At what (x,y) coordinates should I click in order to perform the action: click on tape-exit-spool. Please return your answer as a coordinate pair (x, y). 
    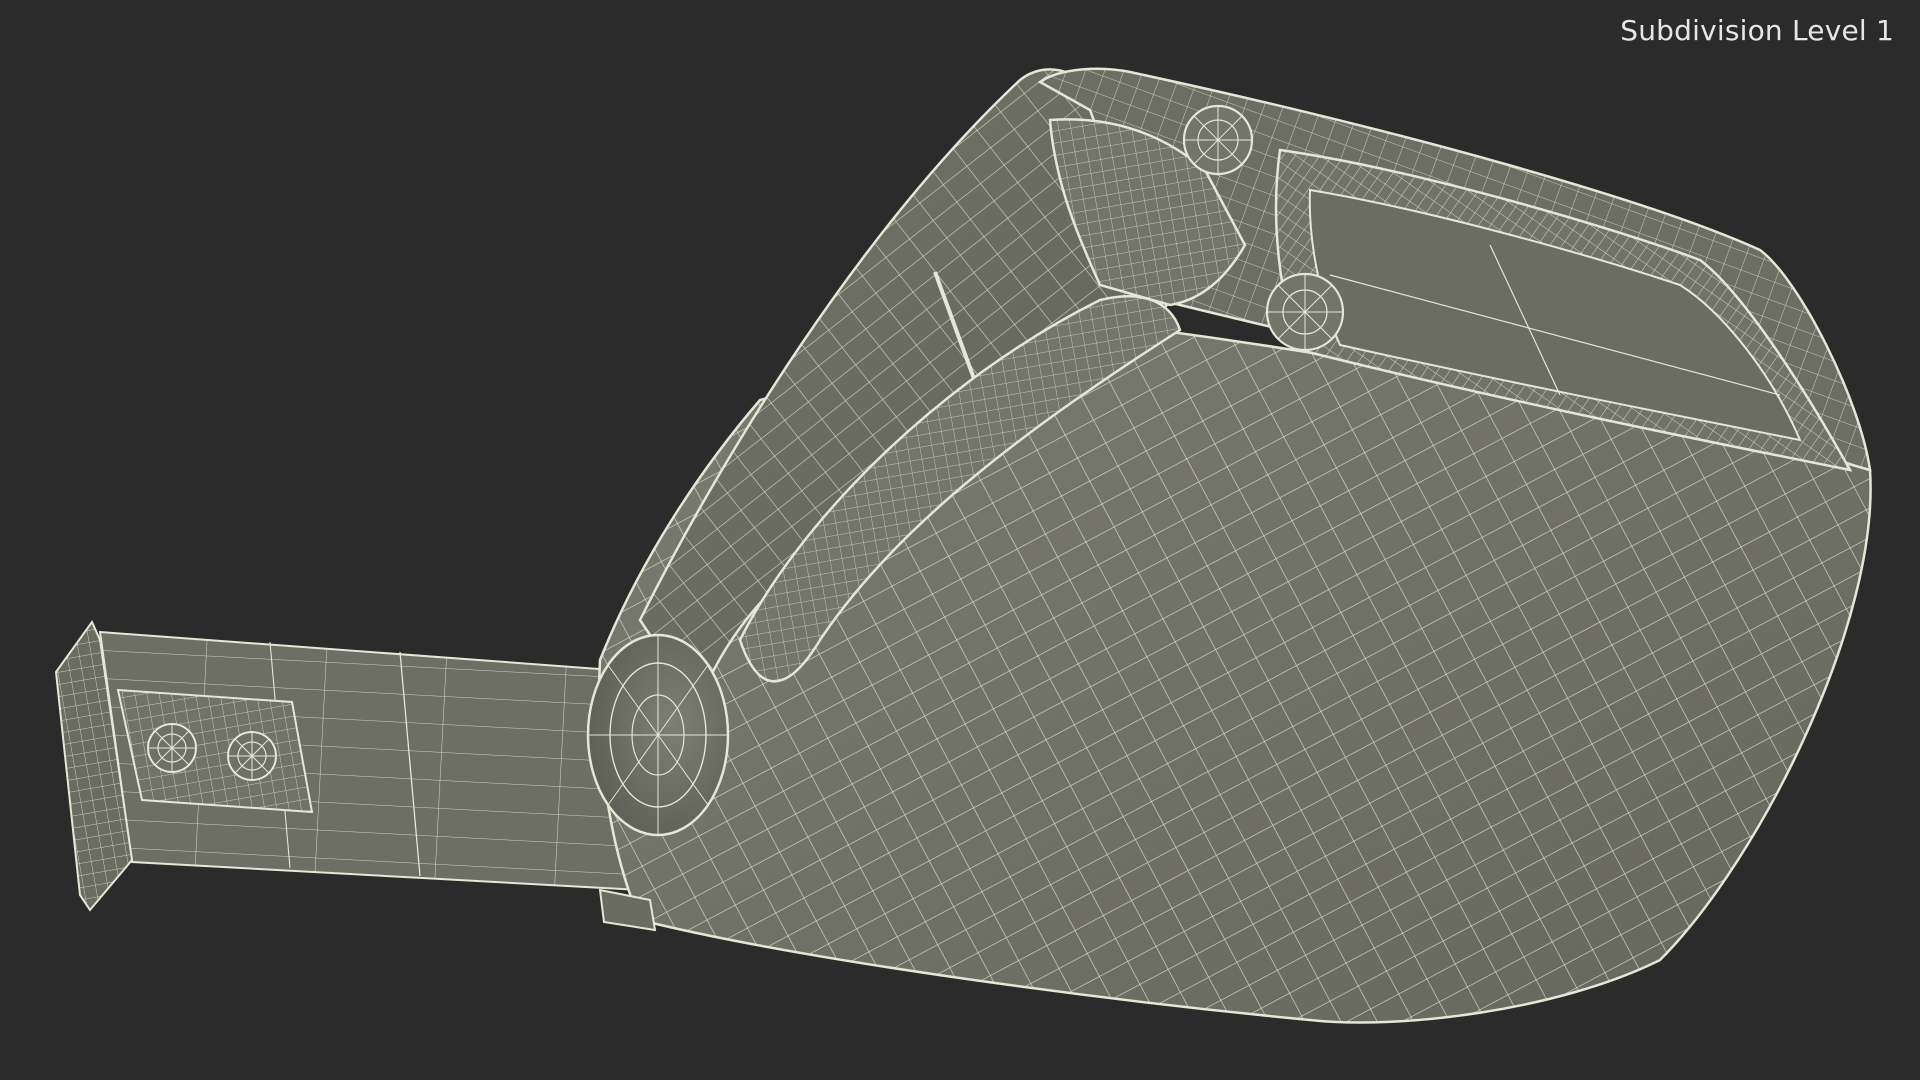
    Looking at the image, I should click on (658, 735).